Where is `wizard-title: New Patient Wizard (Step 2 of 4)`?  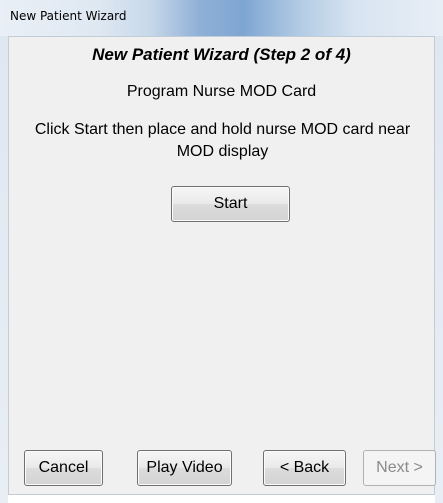
wizard-title: New Patient Wizard (Step 2 of 4) is located at coordinates (221, 54).